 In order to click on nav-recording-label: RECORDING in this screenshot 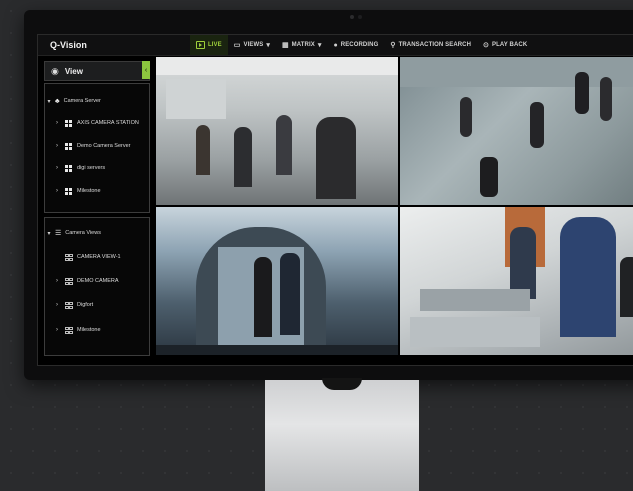, I will do `click(359, 45)`.